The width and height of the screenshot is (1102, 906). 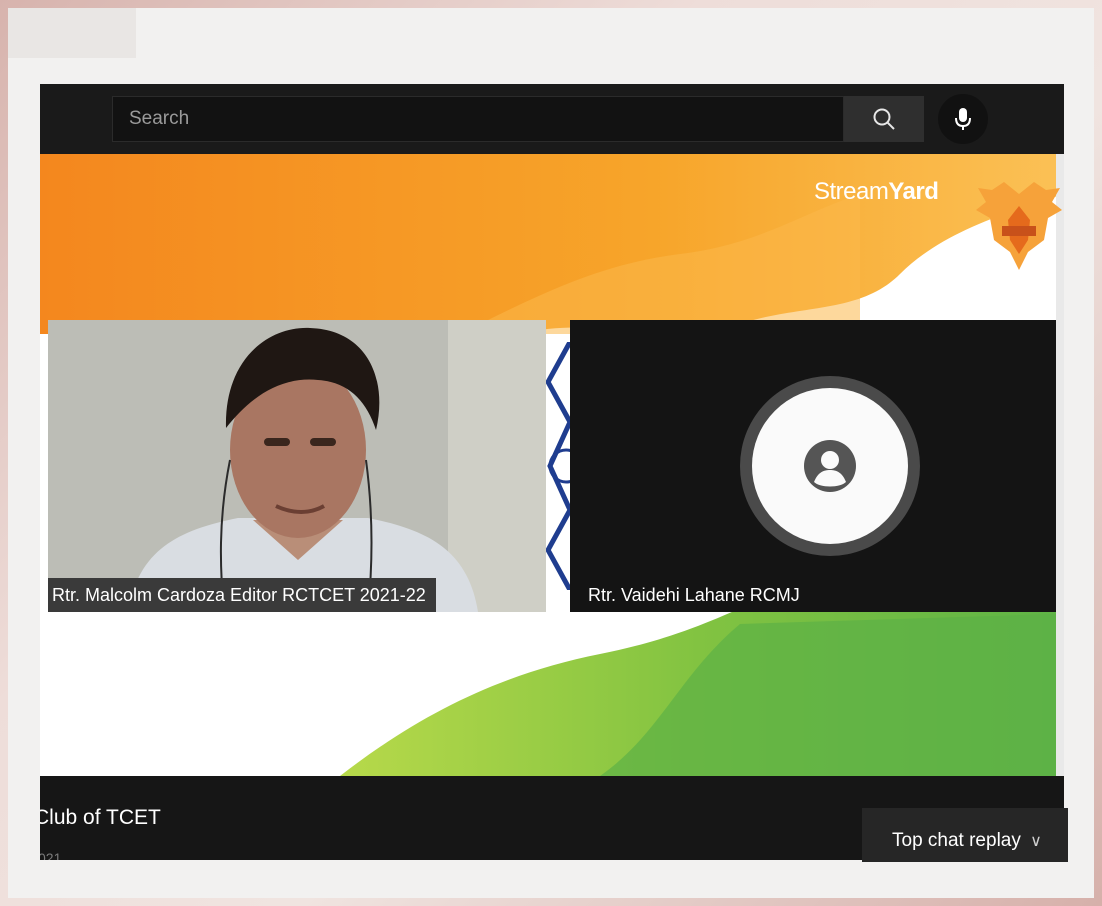 I want to click on top-bar: Search, so click(x=552, y=119).